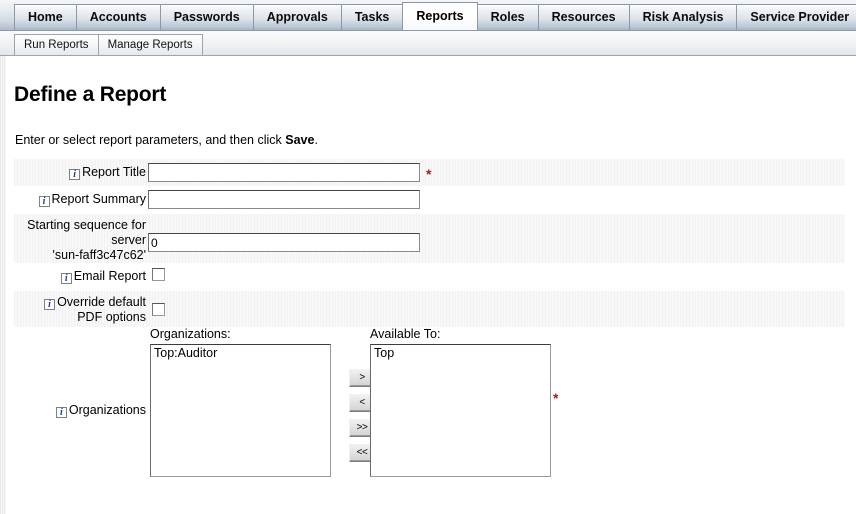 This screenshot has width=856, height=514. I want to click on override-pdf-label-line1: Override default, so click(101, 302).